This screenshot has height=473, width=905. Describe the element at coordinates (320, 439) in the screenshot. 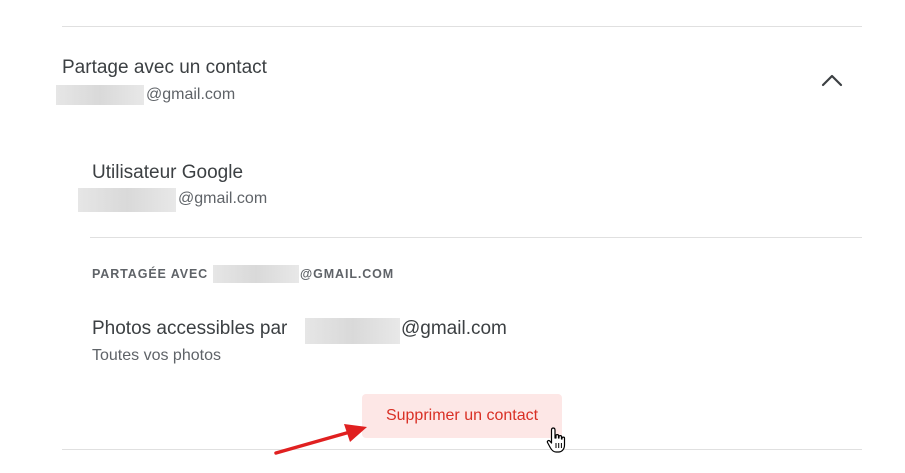

I see `annotation-arrow` at that location.